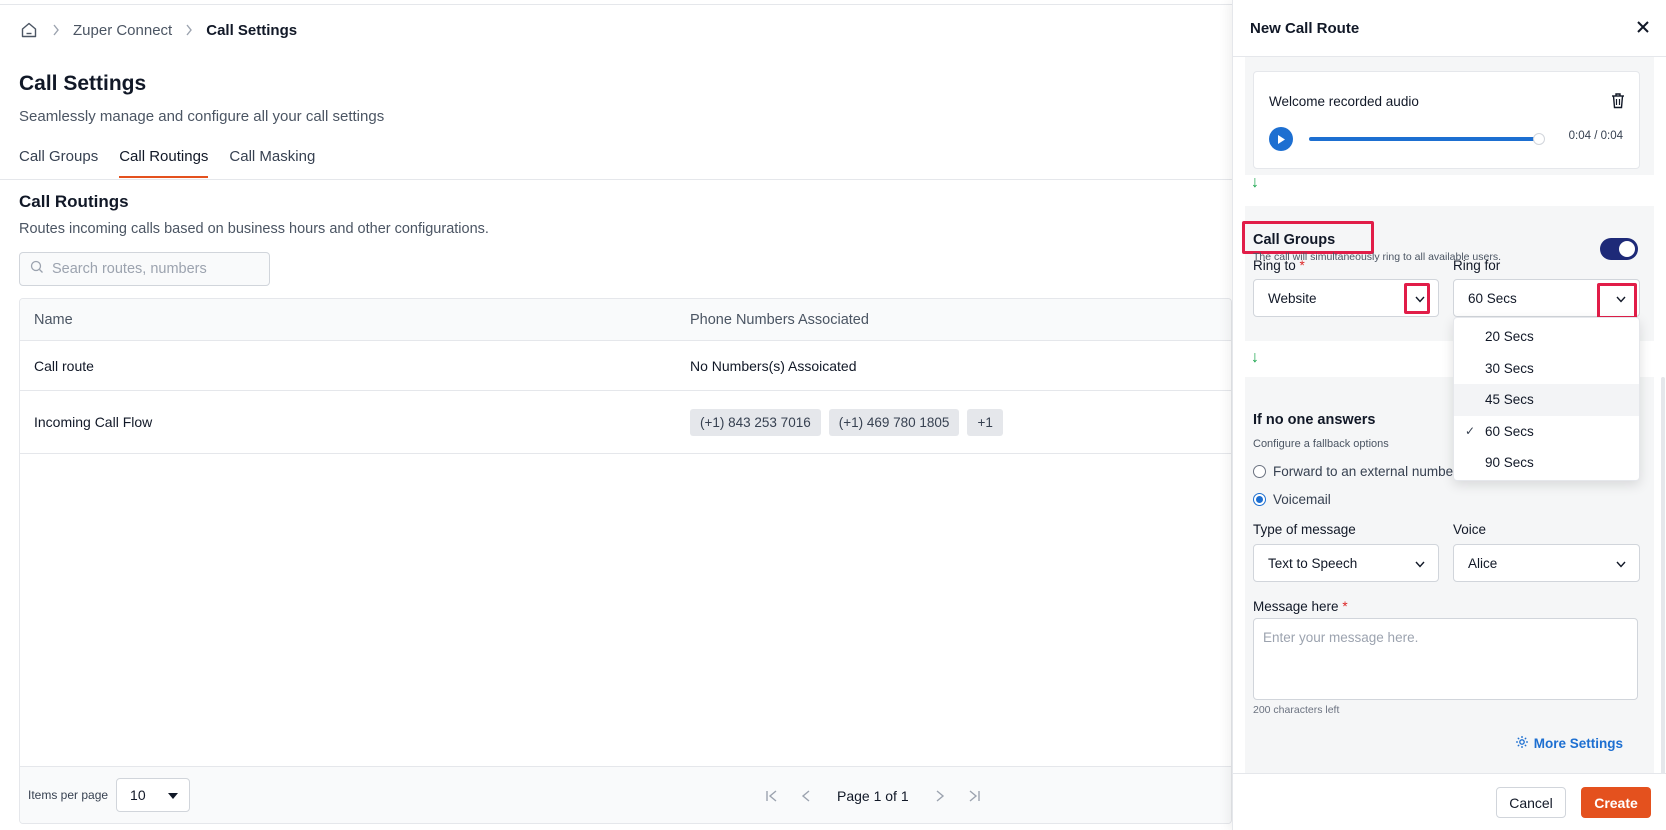 Image resolution: width=1666 pixels, height=830 pixels. What do you see at coordinates (1313, 563) in the screenshot?
I see `type-of-message-value: Text to Speech` at bounding box center [1313, 563].